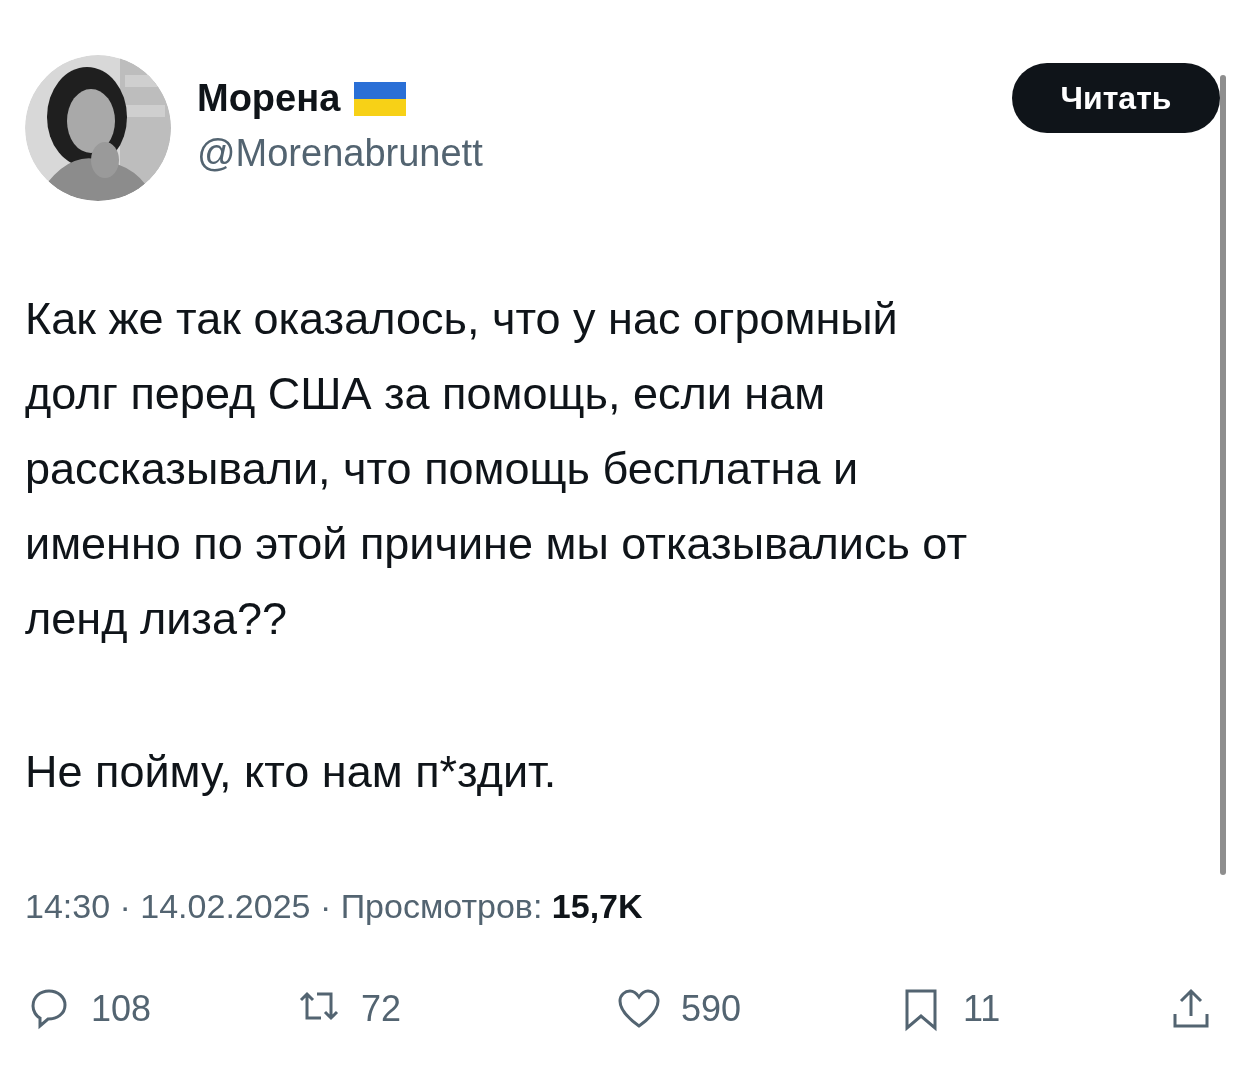 This screenshot has height=1076, width=1242. Describe the element at coordinates (711, 1009) in the screenshot. I see `action-count: 590` at that location.